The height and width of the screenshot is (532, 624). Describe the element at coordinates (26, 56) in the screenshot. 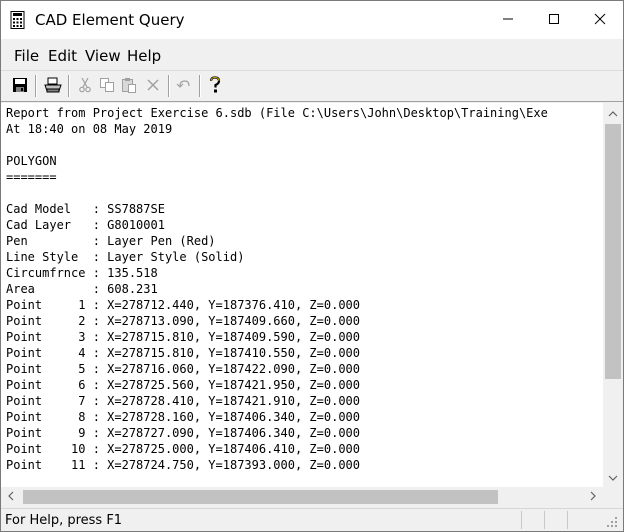

I see `menu-file: File` at that location.